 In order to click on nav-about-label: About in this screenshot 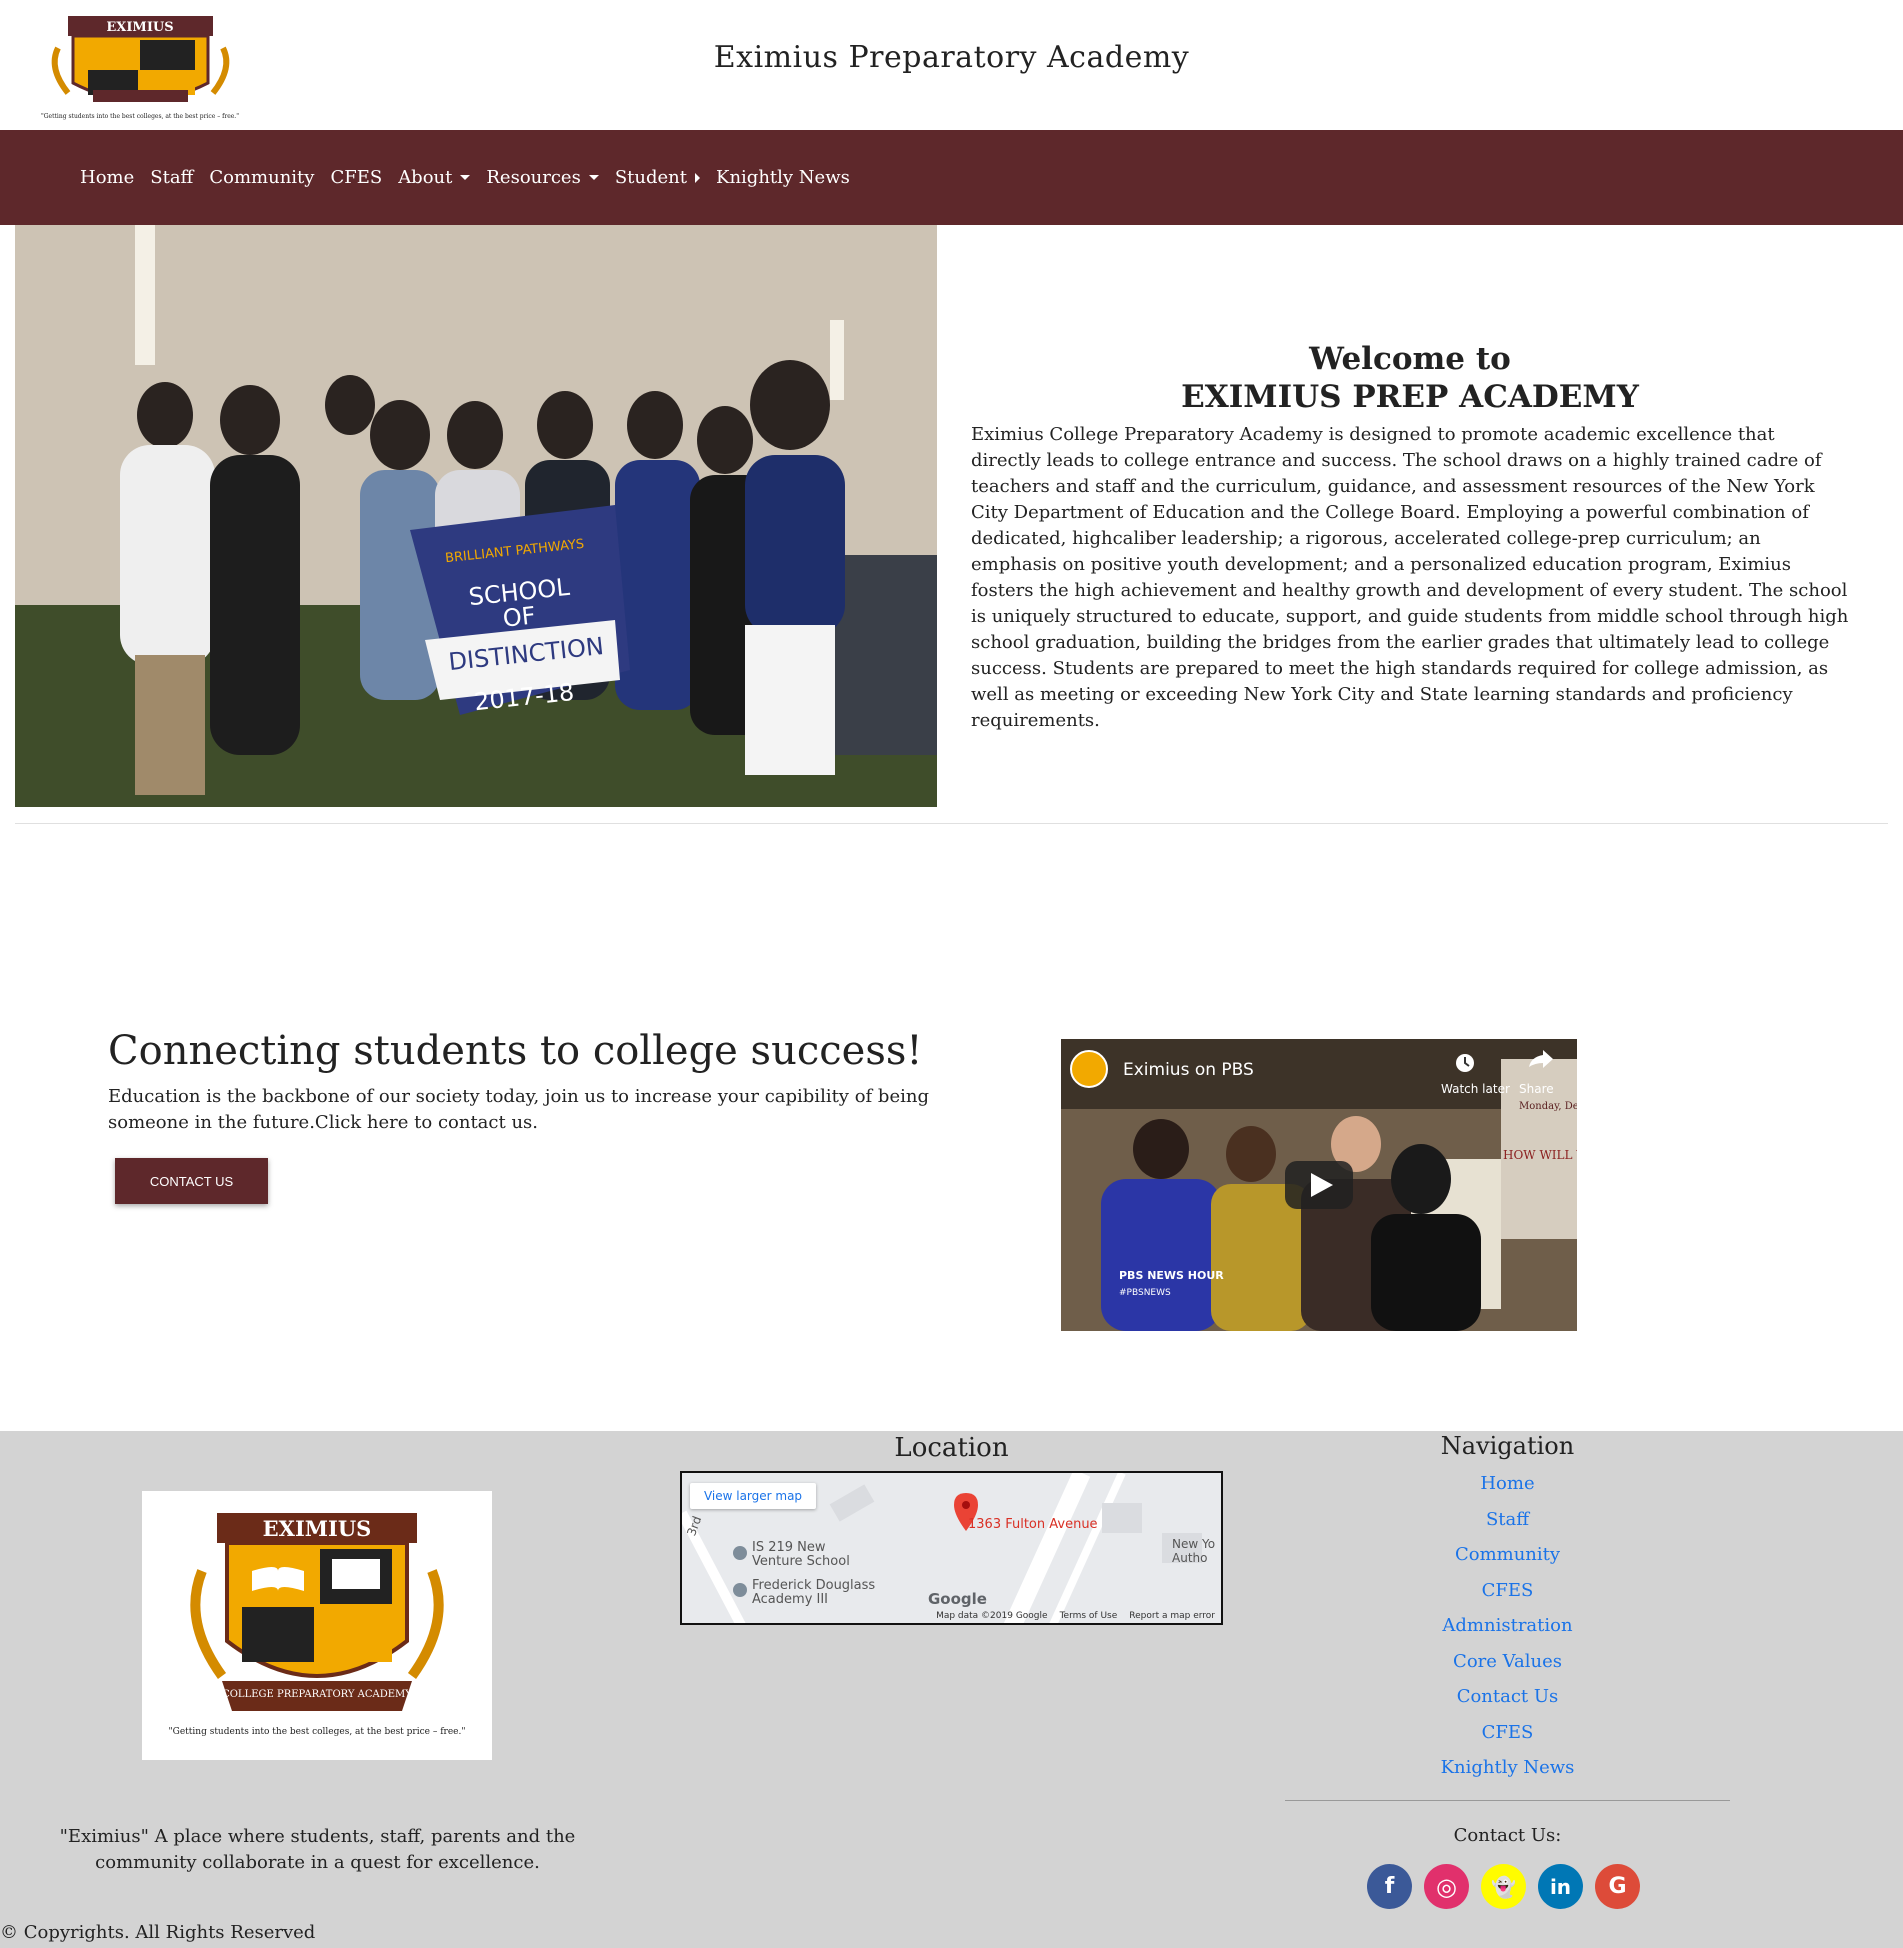, I will do `click(425, 177)`.